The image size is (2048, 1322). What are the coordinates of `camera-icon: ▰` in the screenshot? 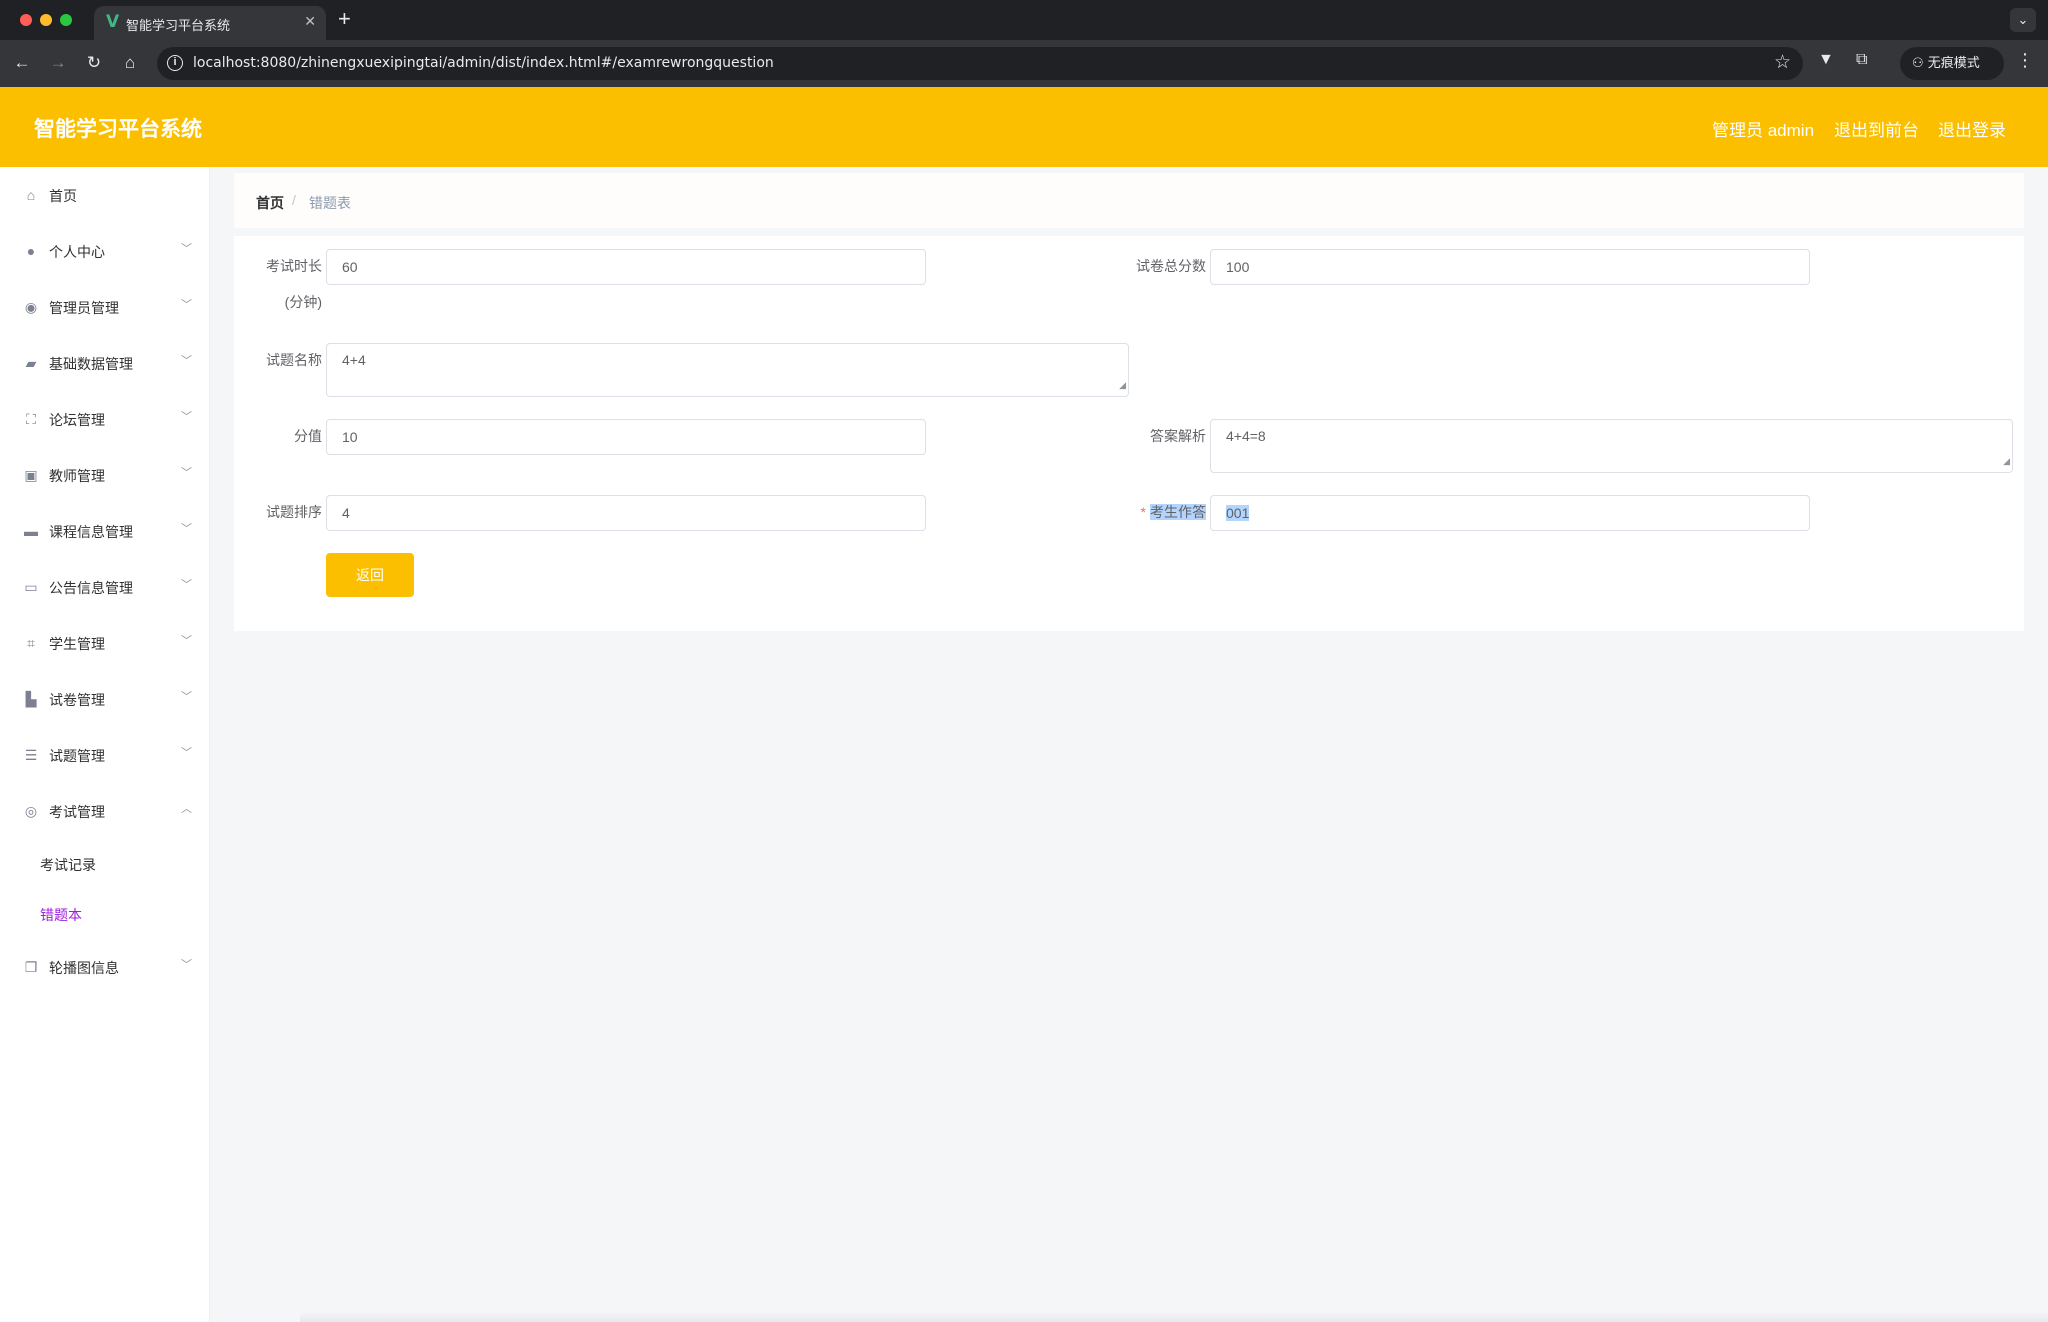 It's located at (31, 363).